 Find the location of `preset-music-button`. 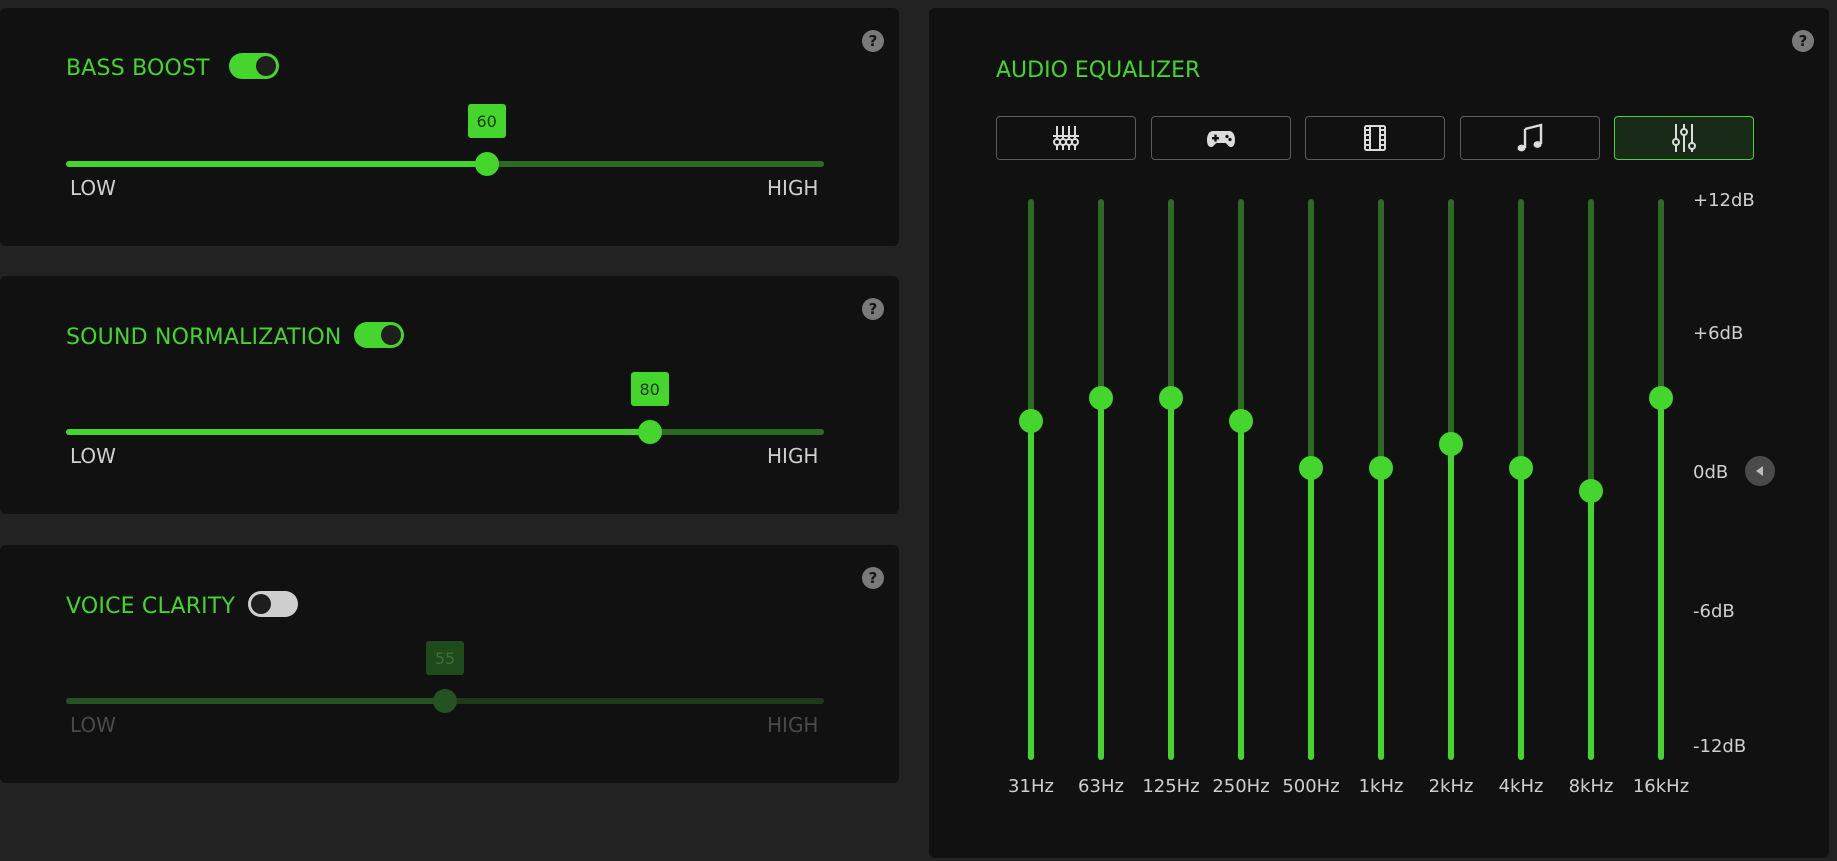

preset-music-button is located at coordinates (1530, 138).